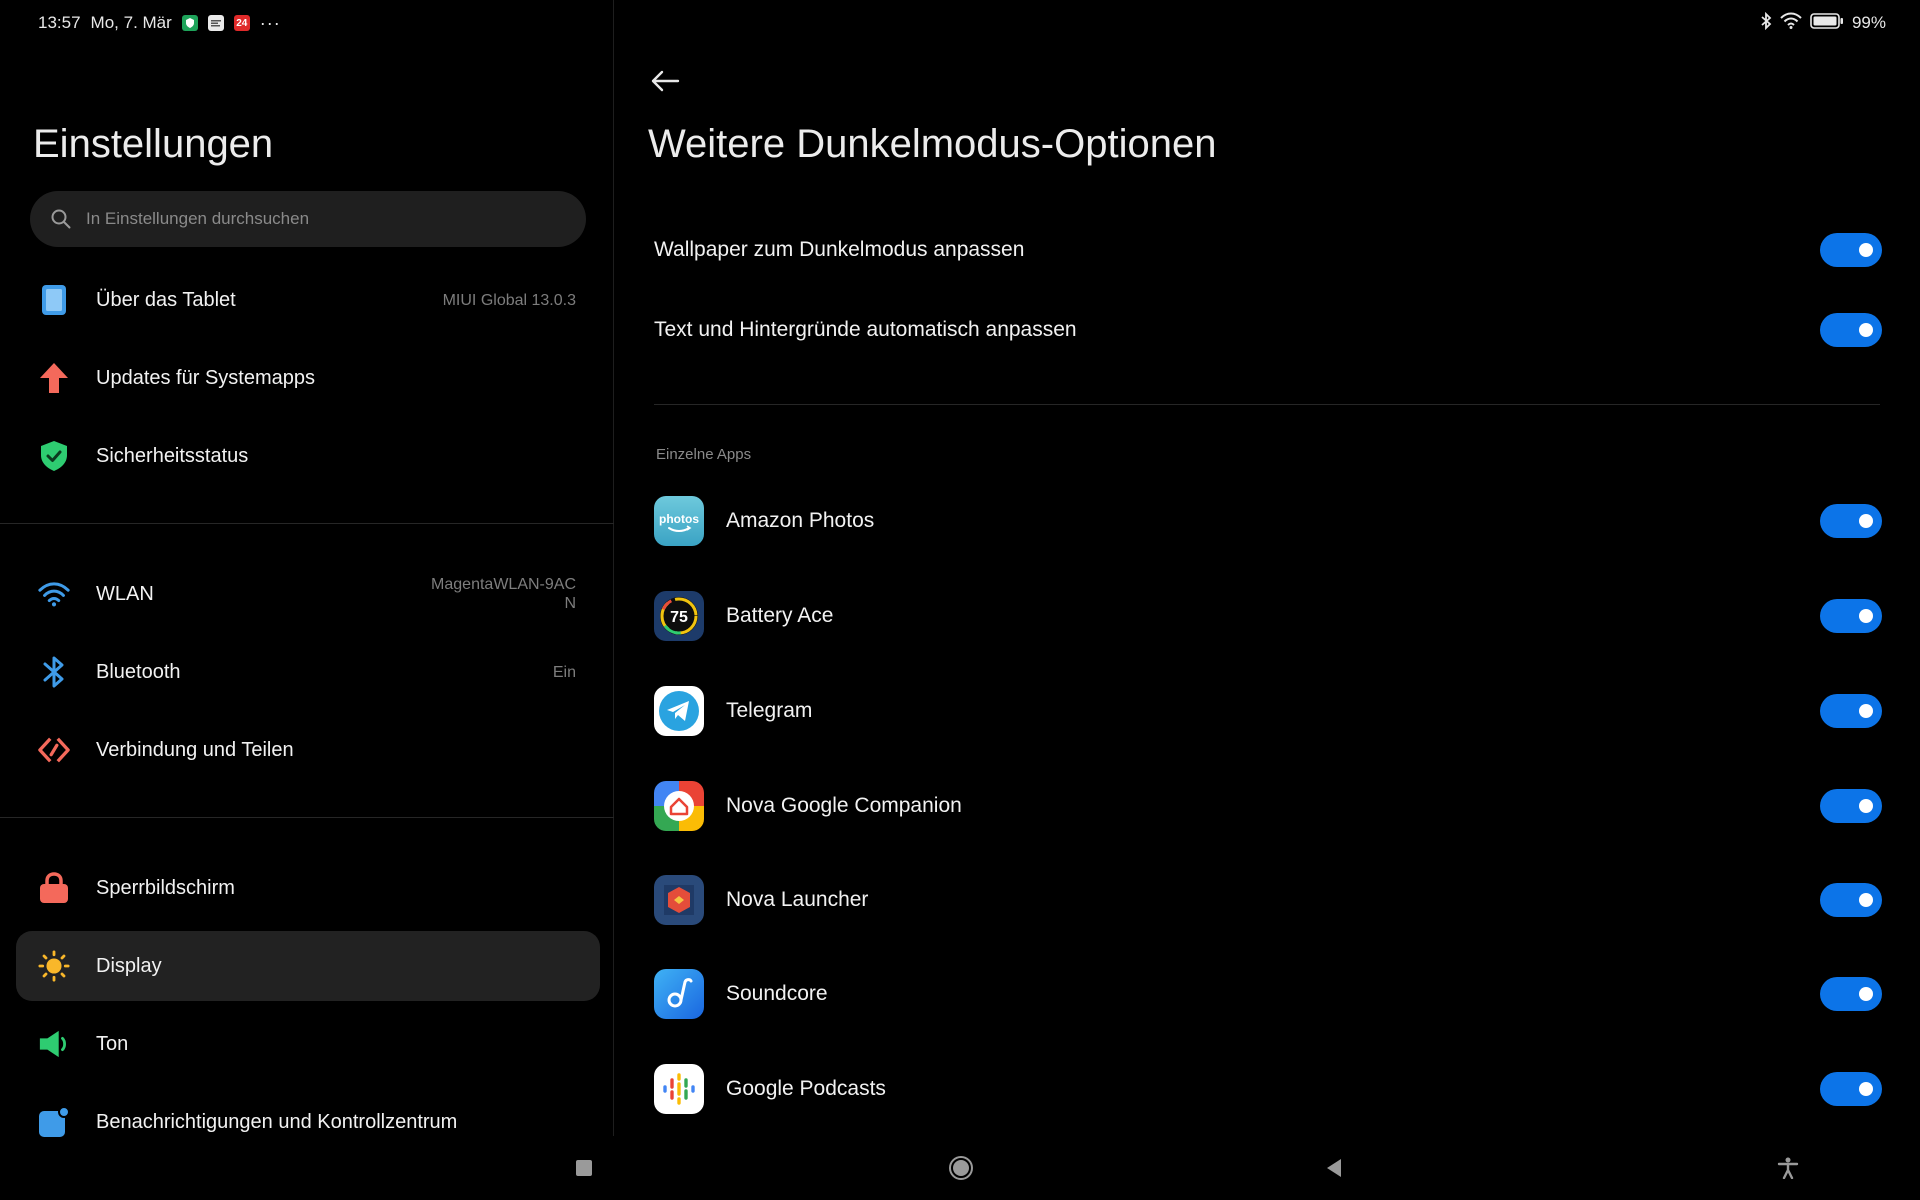 This screenshot has height=1200, width=1920. I want to click on status-bar-right: 99%, so click(1823, 23).